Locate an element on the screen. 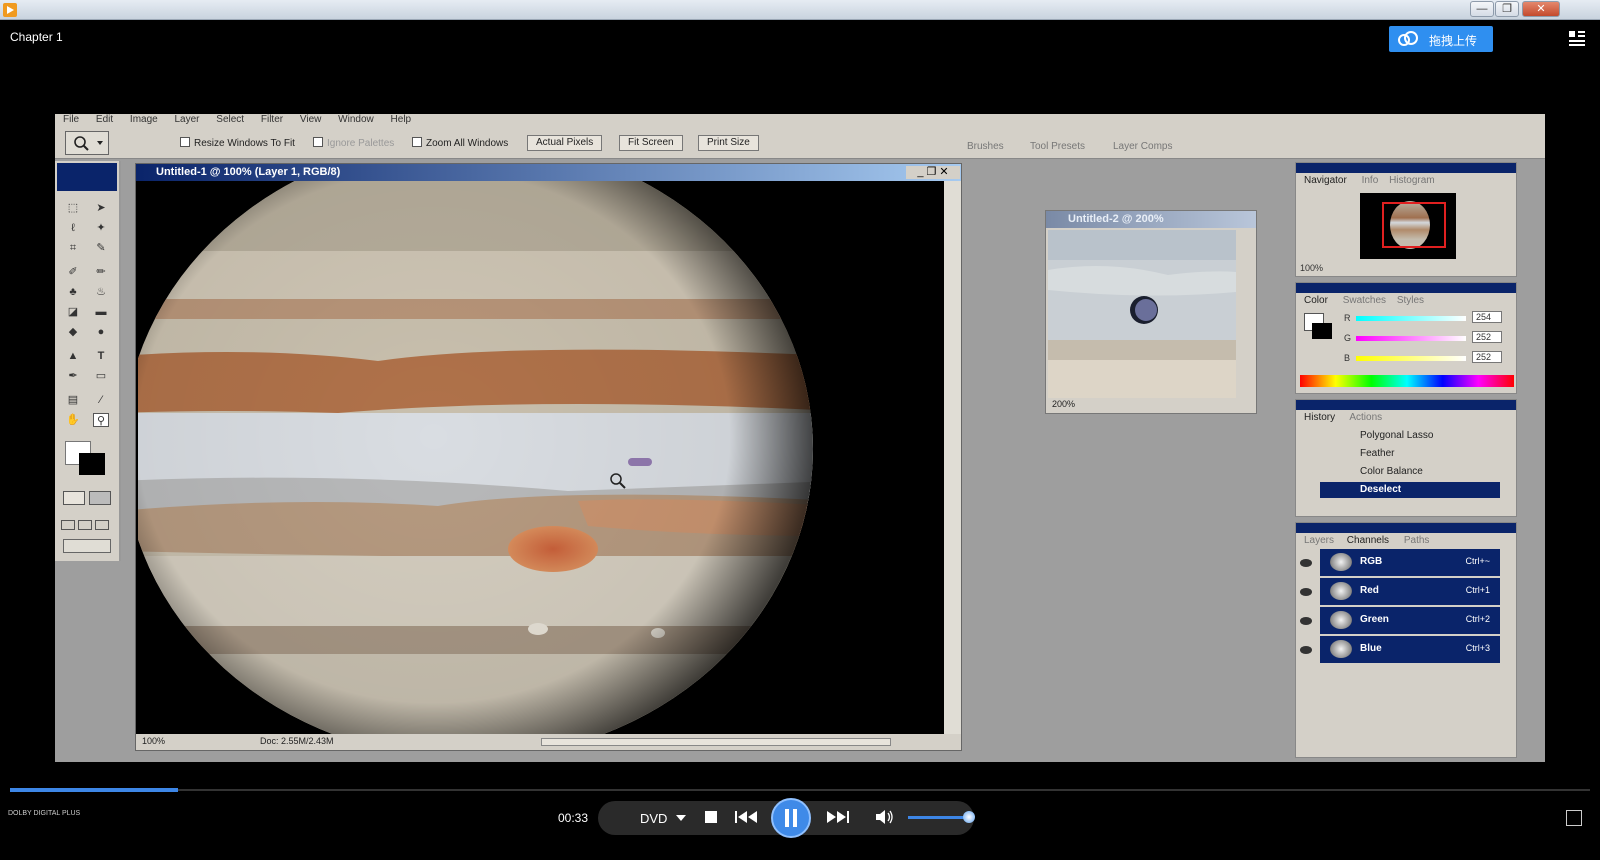  next-icon is located at coordinates (838, 817).